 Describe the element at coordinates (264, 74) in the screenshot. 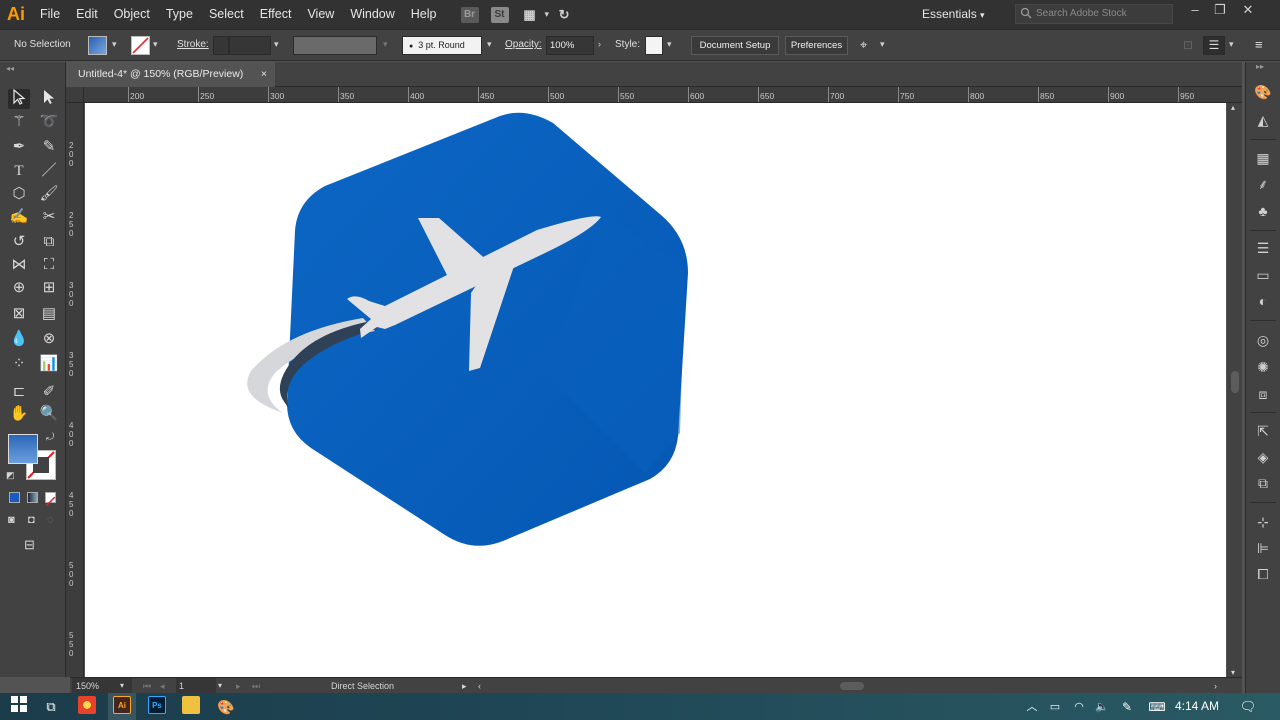

I see `close-tab-icon: ×` at that location.